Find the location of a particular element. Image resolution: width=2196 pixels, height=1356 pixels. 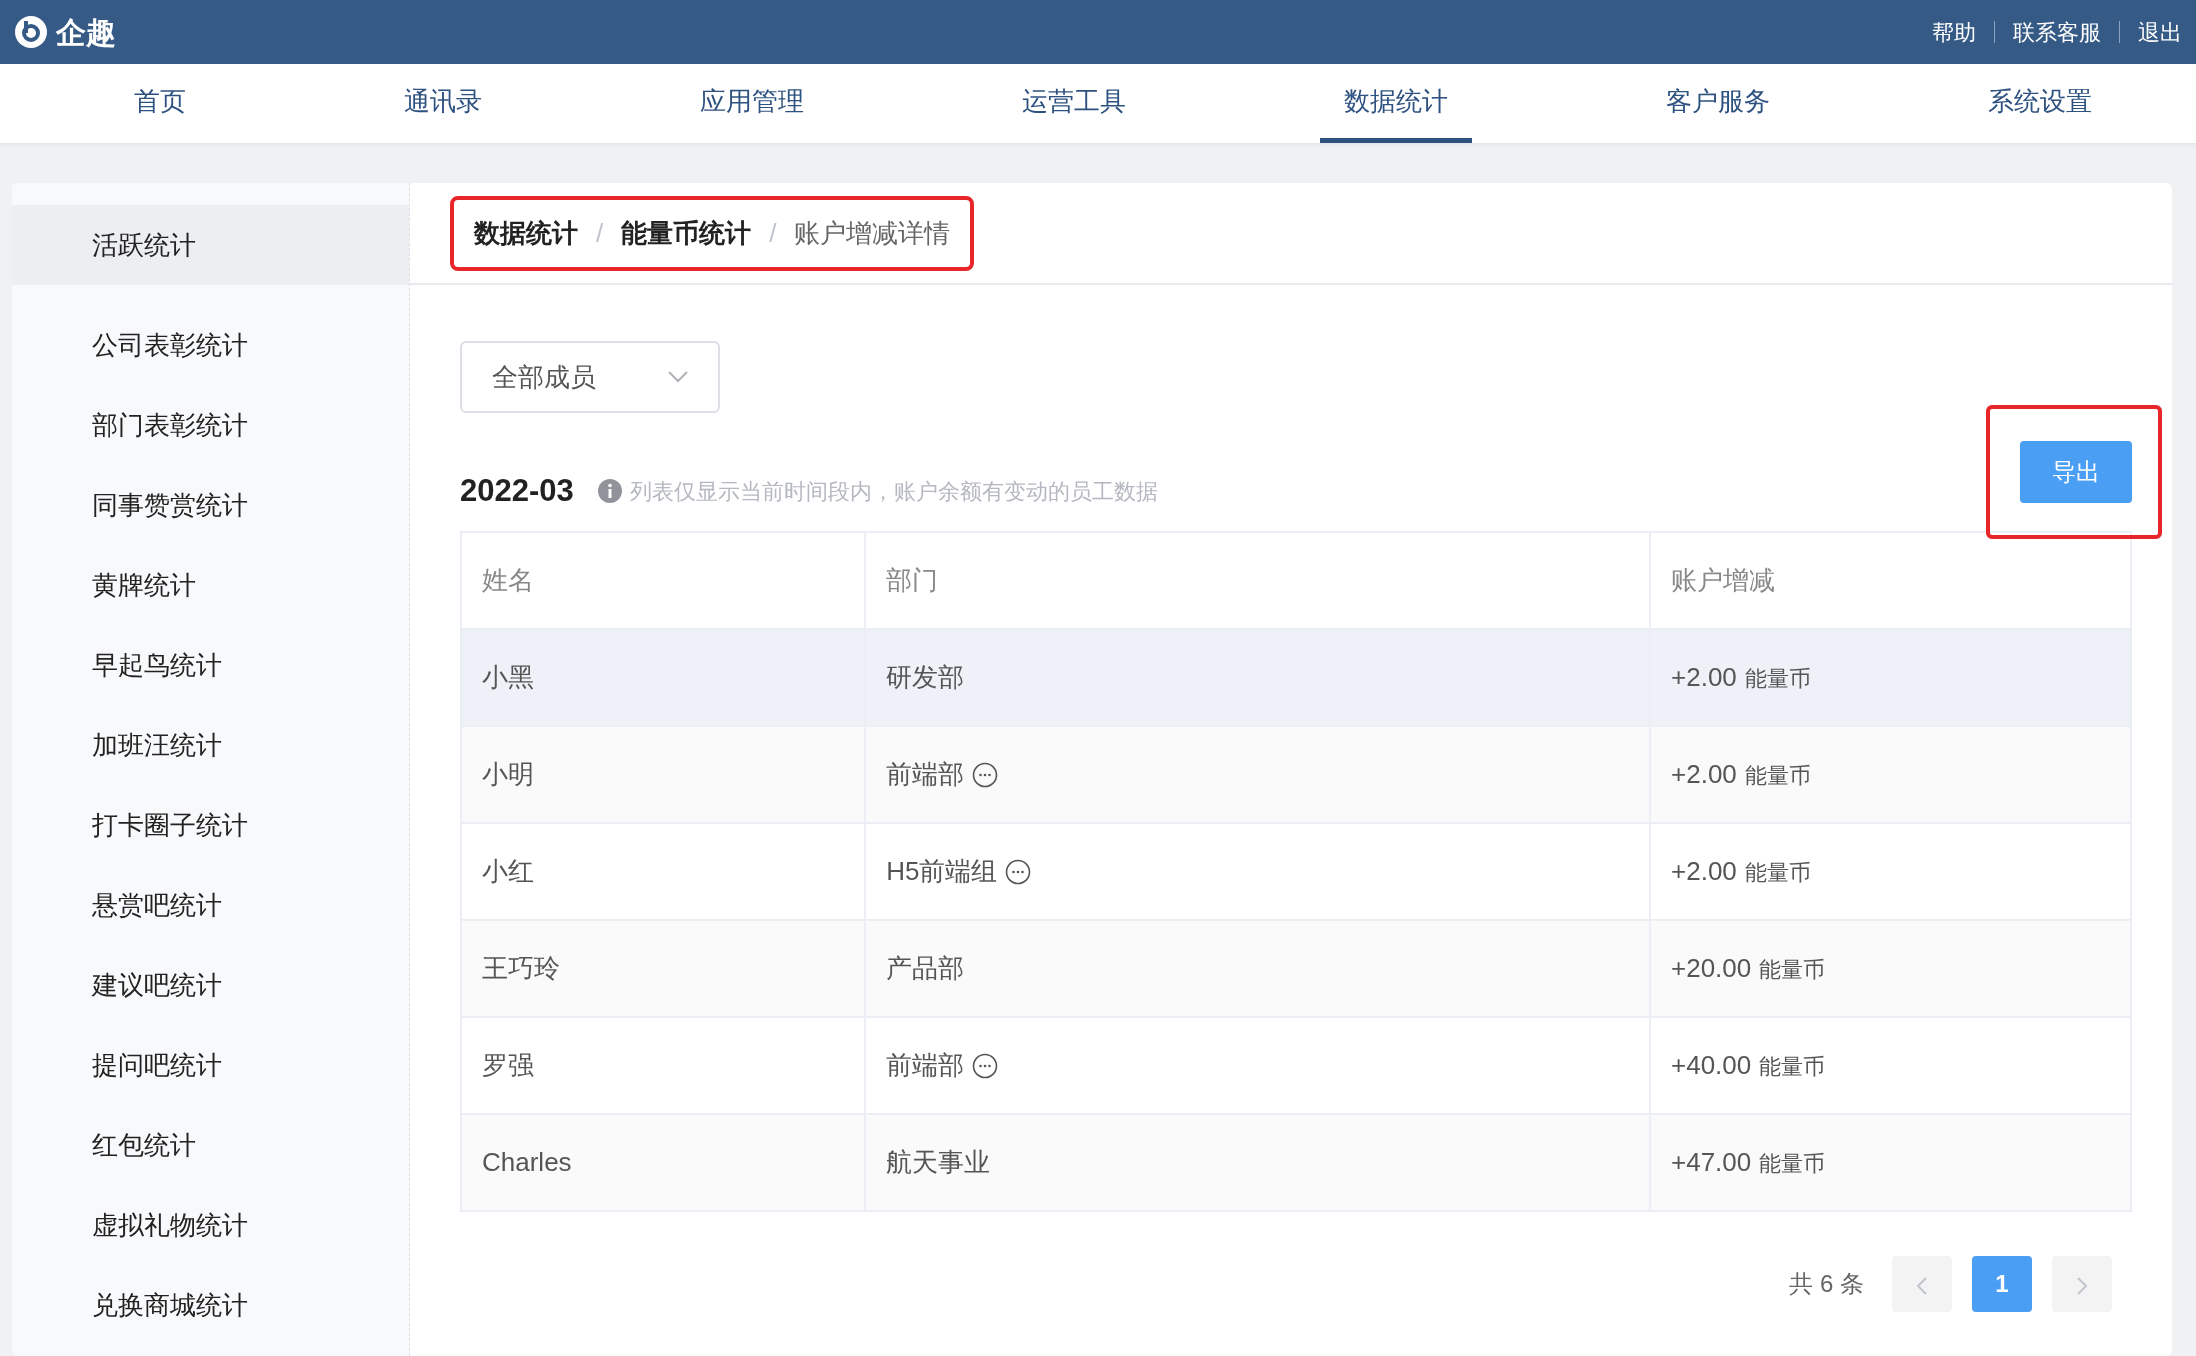

sidebar-item: 加班汪统计 is located at coordinates (210, 745).